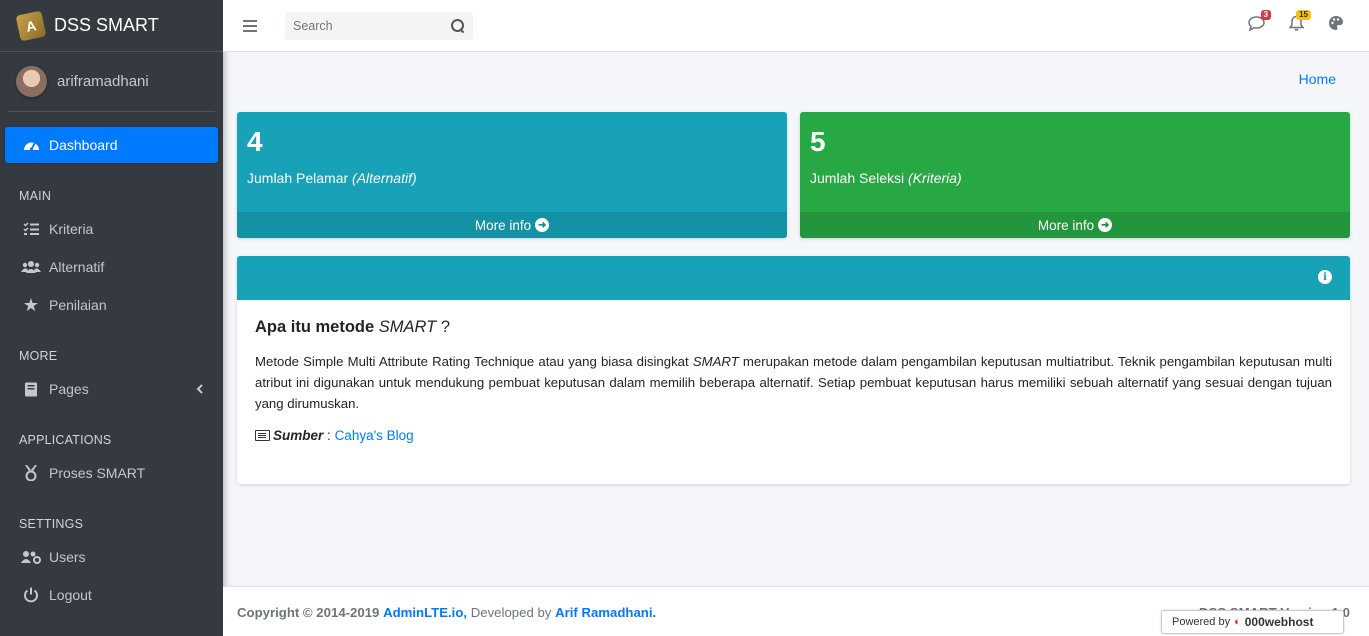 This screenshot has height=636, width=1369. Describe the element at coordinates (31, 145) in the screenshot. I see `tachometer-icon` at that location.